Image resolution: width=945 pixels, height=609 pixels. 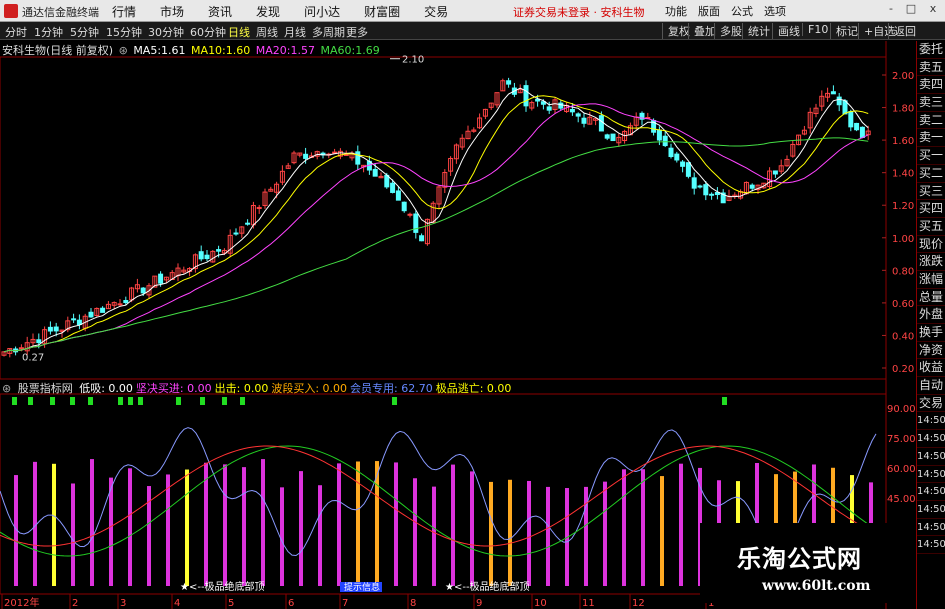 What do you see at coordinates (931, 174) in the screenshot?
I see `right-panel-item: 买二` at bounding box center [931, 174].